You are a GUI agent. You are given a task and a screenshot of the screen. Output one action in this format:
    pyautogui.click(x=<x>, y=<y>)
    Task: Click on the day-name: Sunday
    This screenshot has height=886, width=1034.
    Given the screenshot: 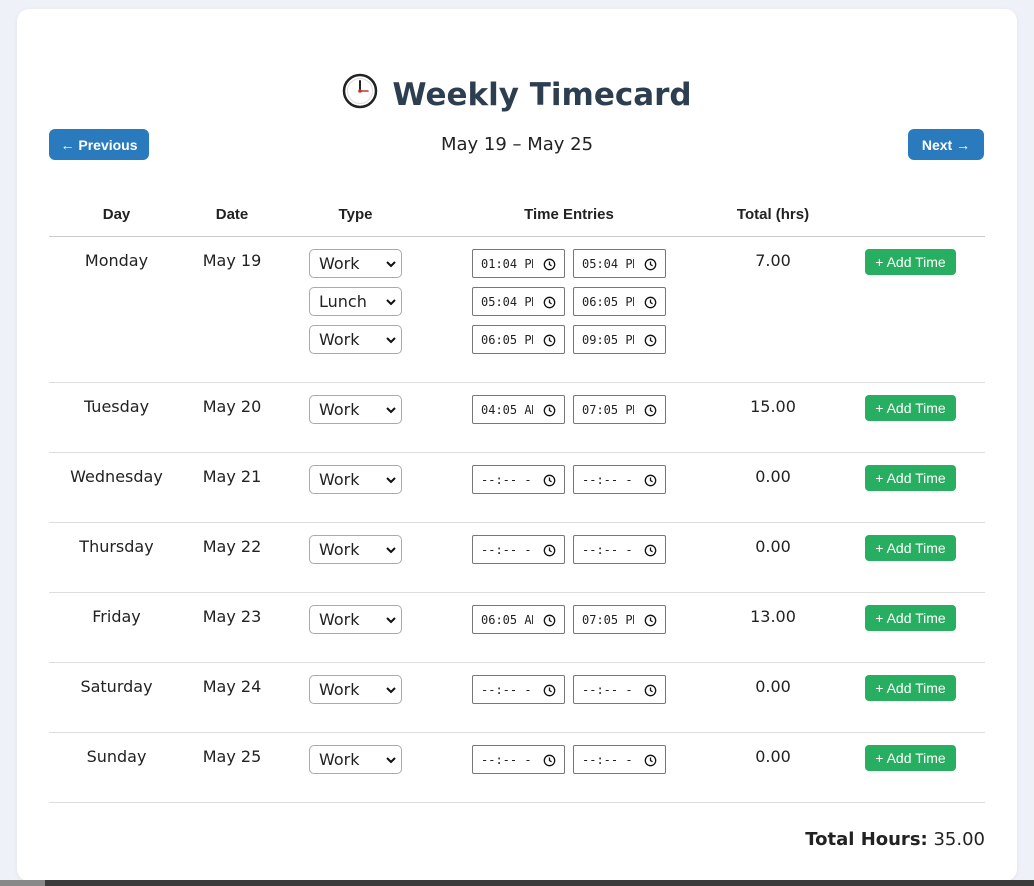 What is the action you would take?
    pyautogui.click(x=116, y=756)
    